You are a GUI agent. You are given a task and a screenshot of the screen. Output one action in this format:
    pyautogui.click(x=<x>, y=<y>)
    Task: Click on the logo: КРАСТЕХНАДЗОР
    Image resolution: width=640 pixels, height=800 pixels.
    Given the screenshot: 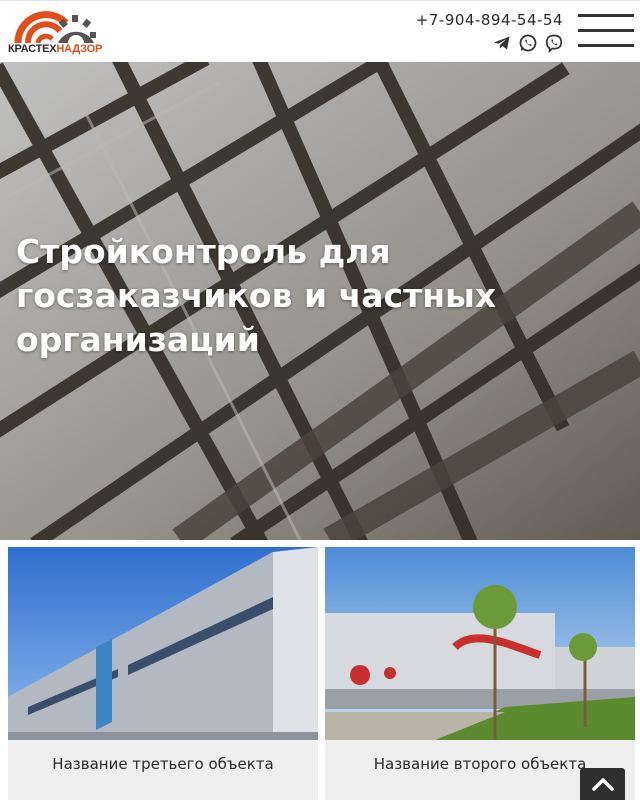 What is the action you would take?
    pyautogui.click(x=55, y=32)
    